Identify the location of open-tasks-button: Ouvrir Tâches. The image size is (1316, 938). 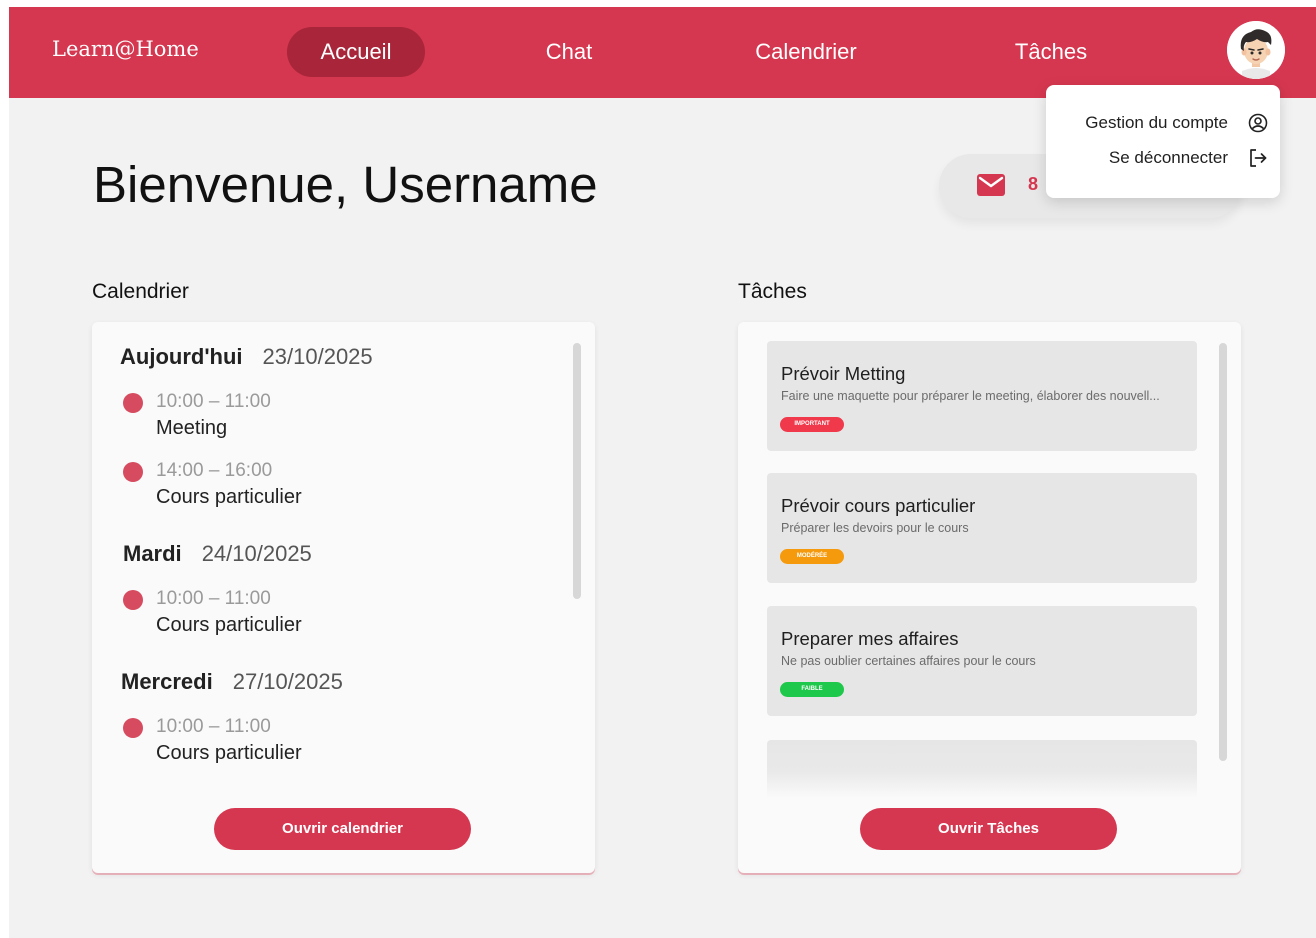
(988, 829).